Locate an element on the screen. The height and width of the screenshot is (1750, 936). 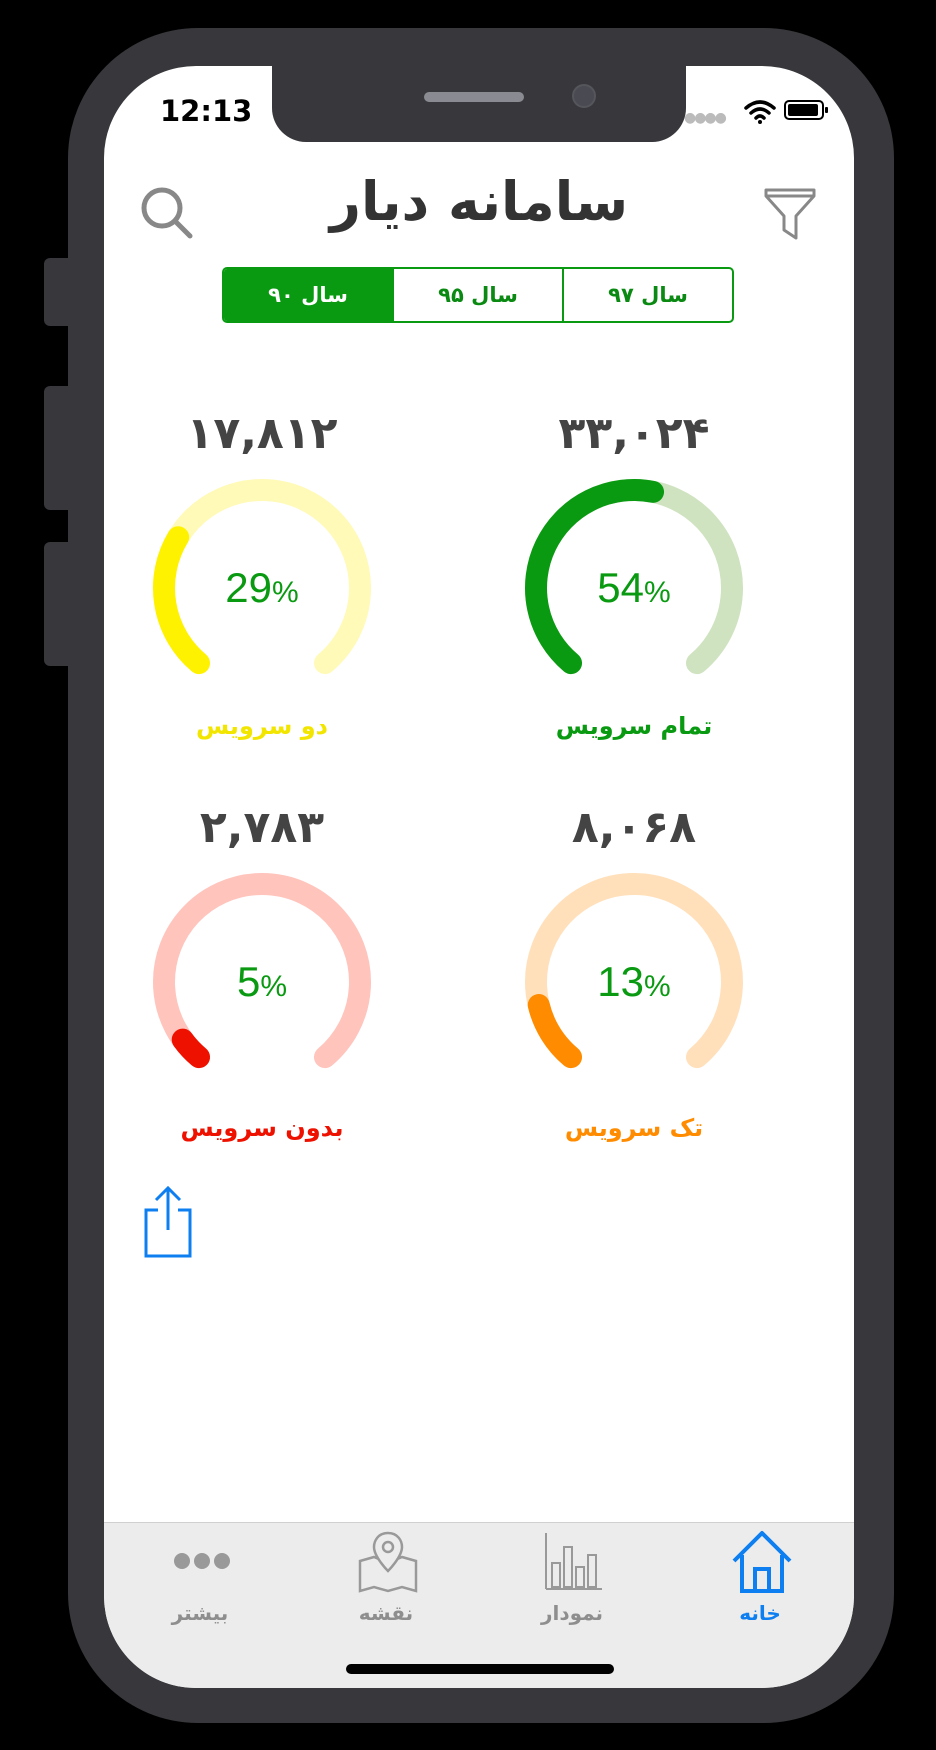
volume-up-button is located at coordinates (57, 448).